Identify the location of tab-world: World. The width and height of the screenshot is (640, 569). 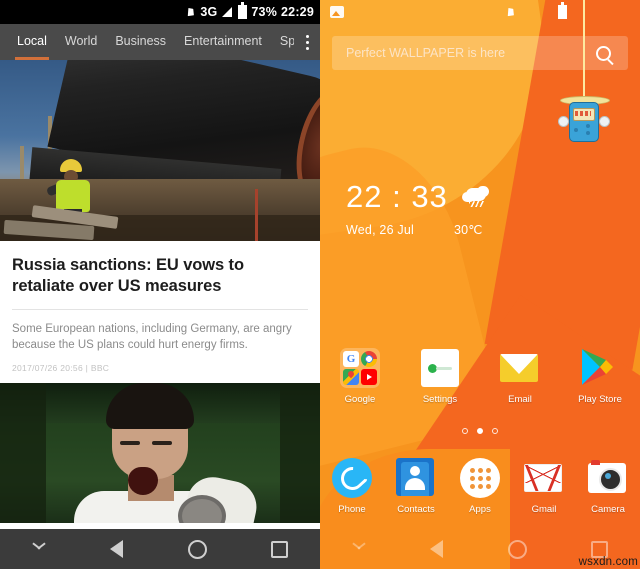
(81, 42).